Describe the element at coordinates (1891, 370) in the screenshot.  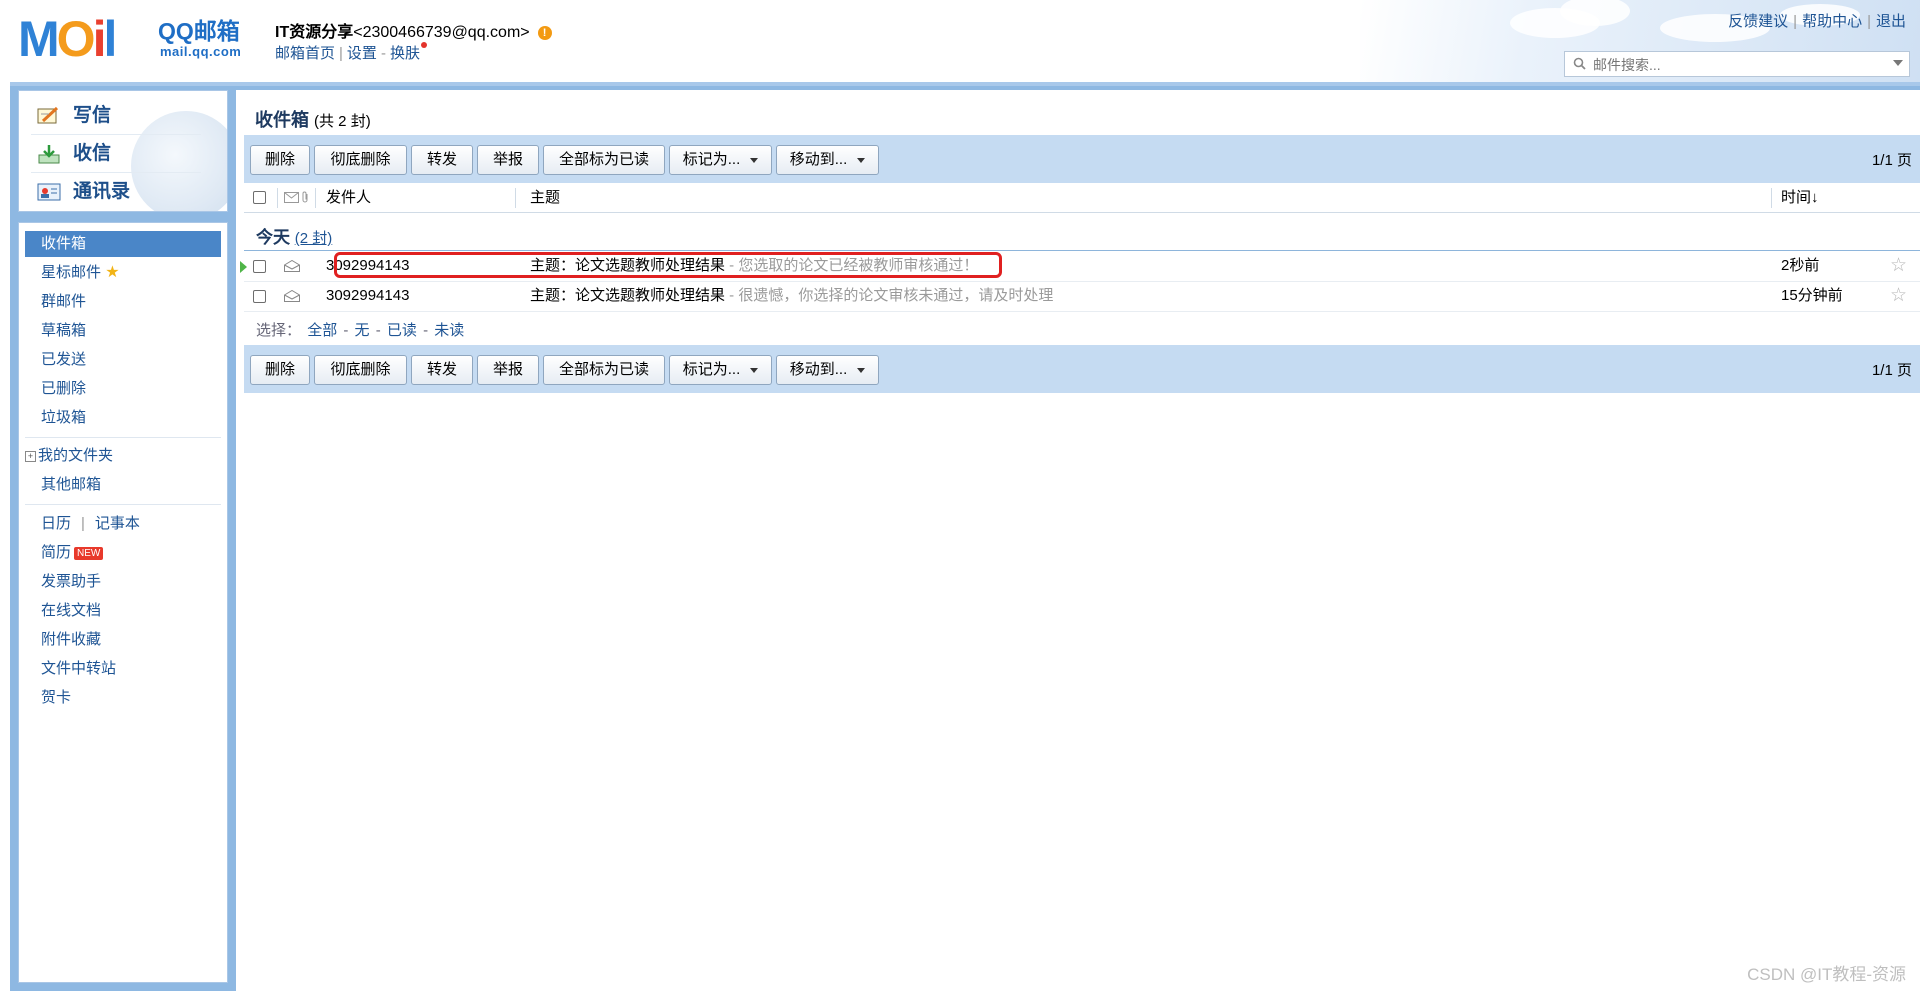
I see `pager: 1/1 页` at that location.